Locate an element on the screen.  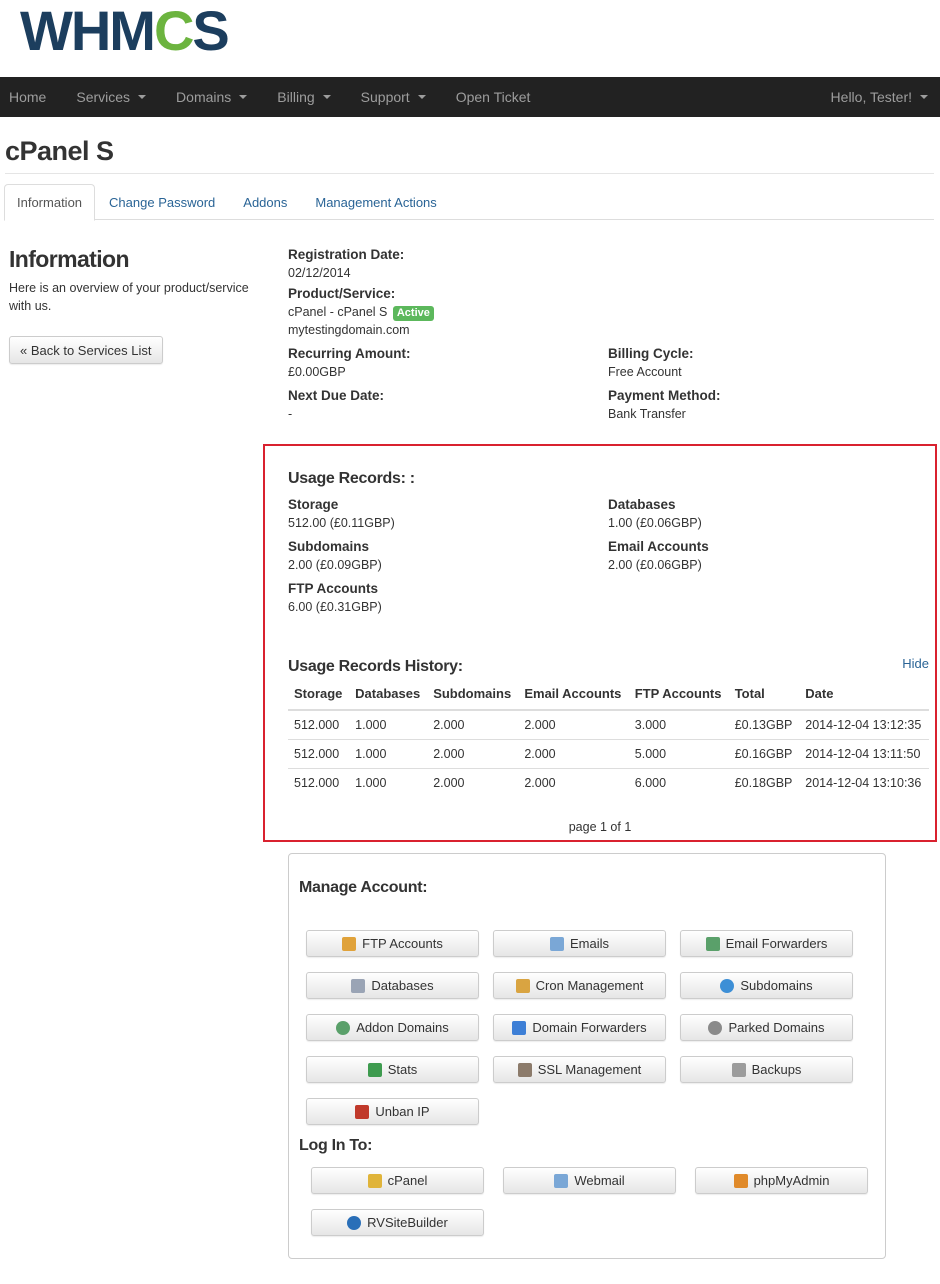
rvsitebuilder-icon is located at coordinates (354, 1222).